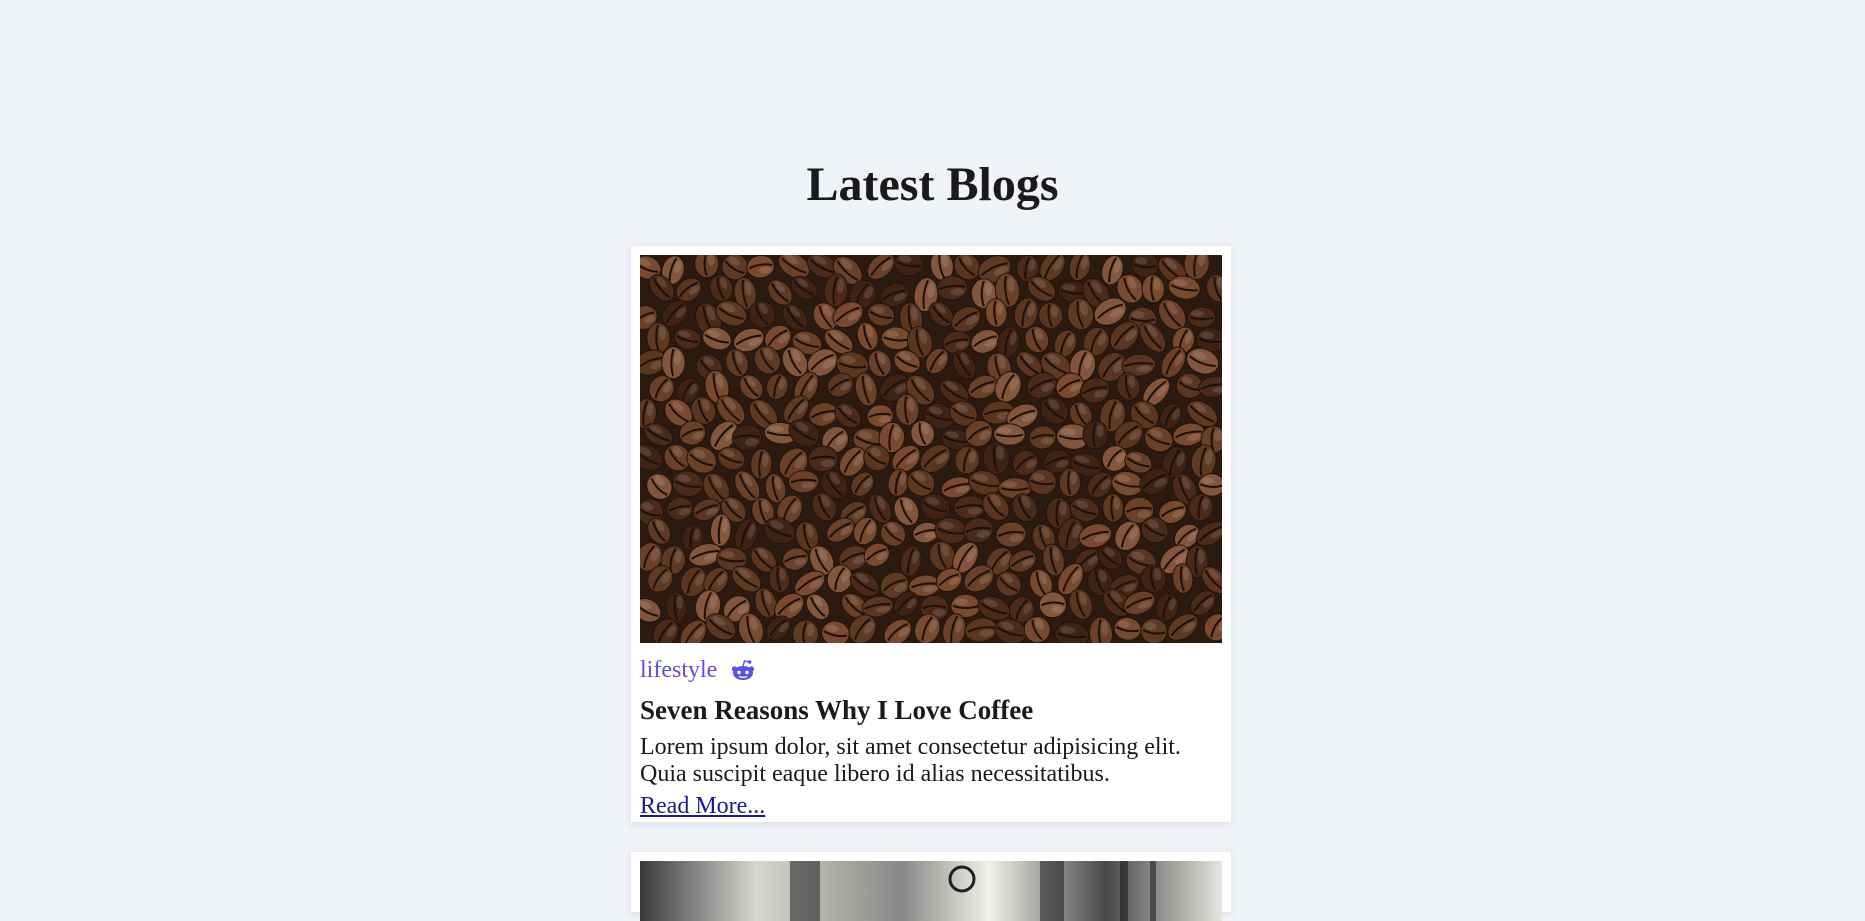  I want to click on blog-card, so click(931, 886).